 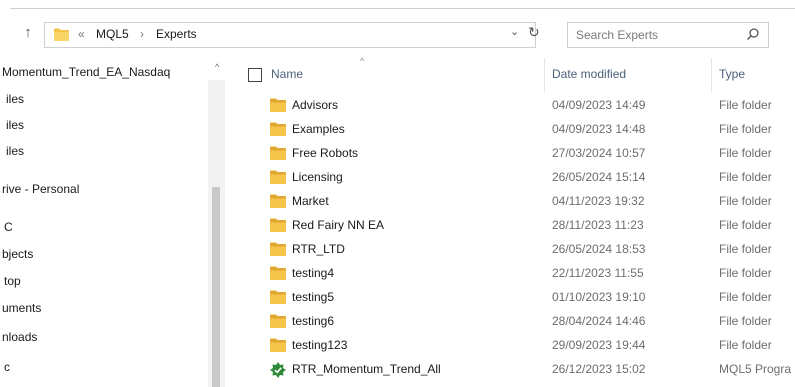 What do you see at coordinates (511, 202) in the screenshot?
I see `file-row: Market 04/11/2023 19:32 File folder` at bounding box center [511, 202].